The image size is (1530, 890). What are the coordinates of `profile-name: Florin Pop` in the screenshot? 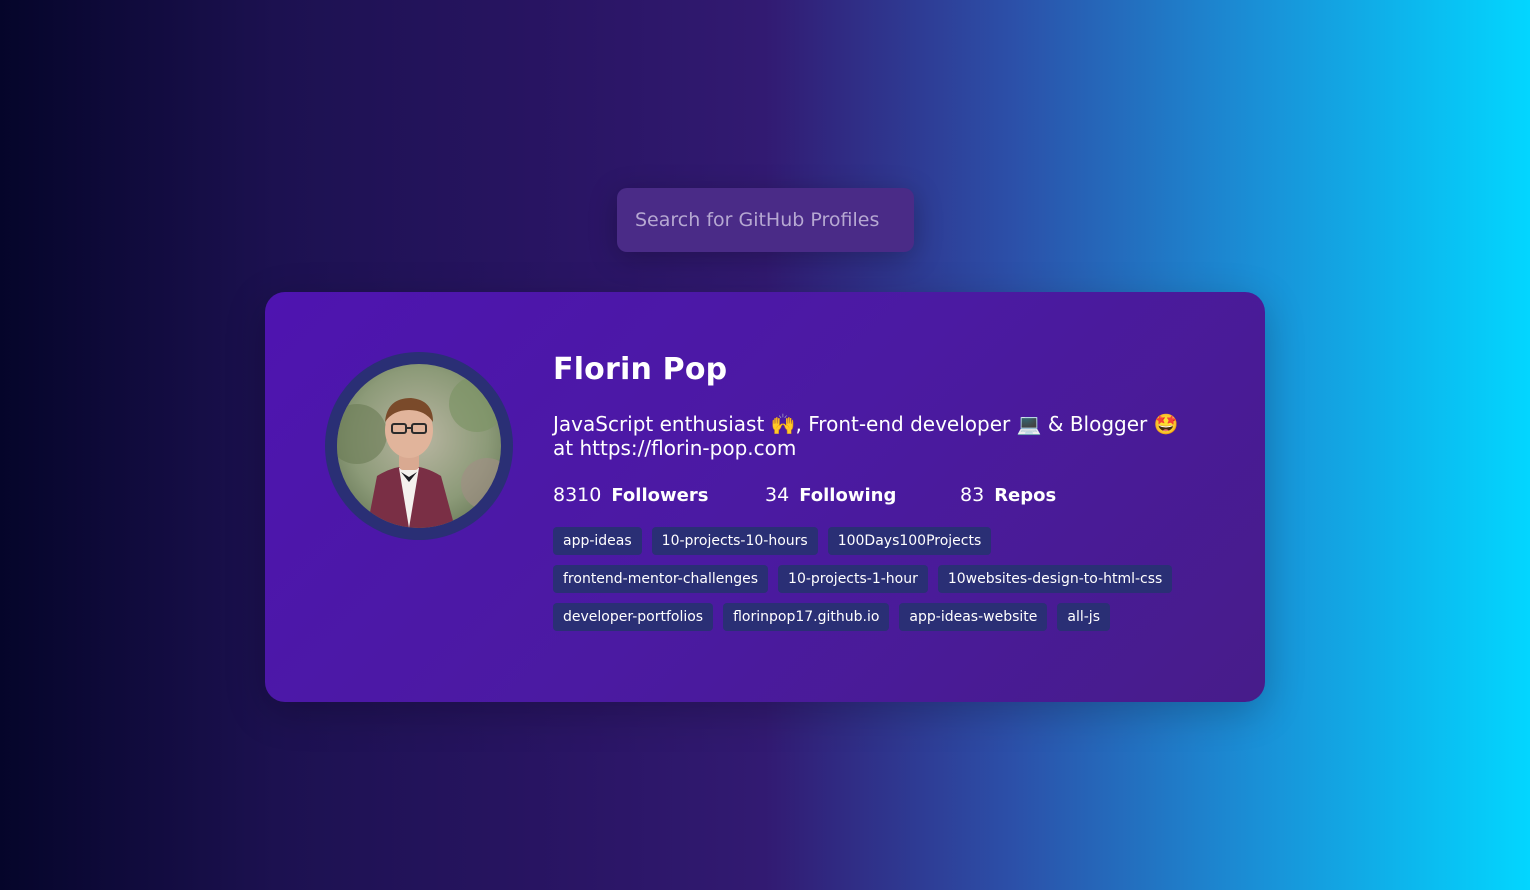 It's located at (640, 369).